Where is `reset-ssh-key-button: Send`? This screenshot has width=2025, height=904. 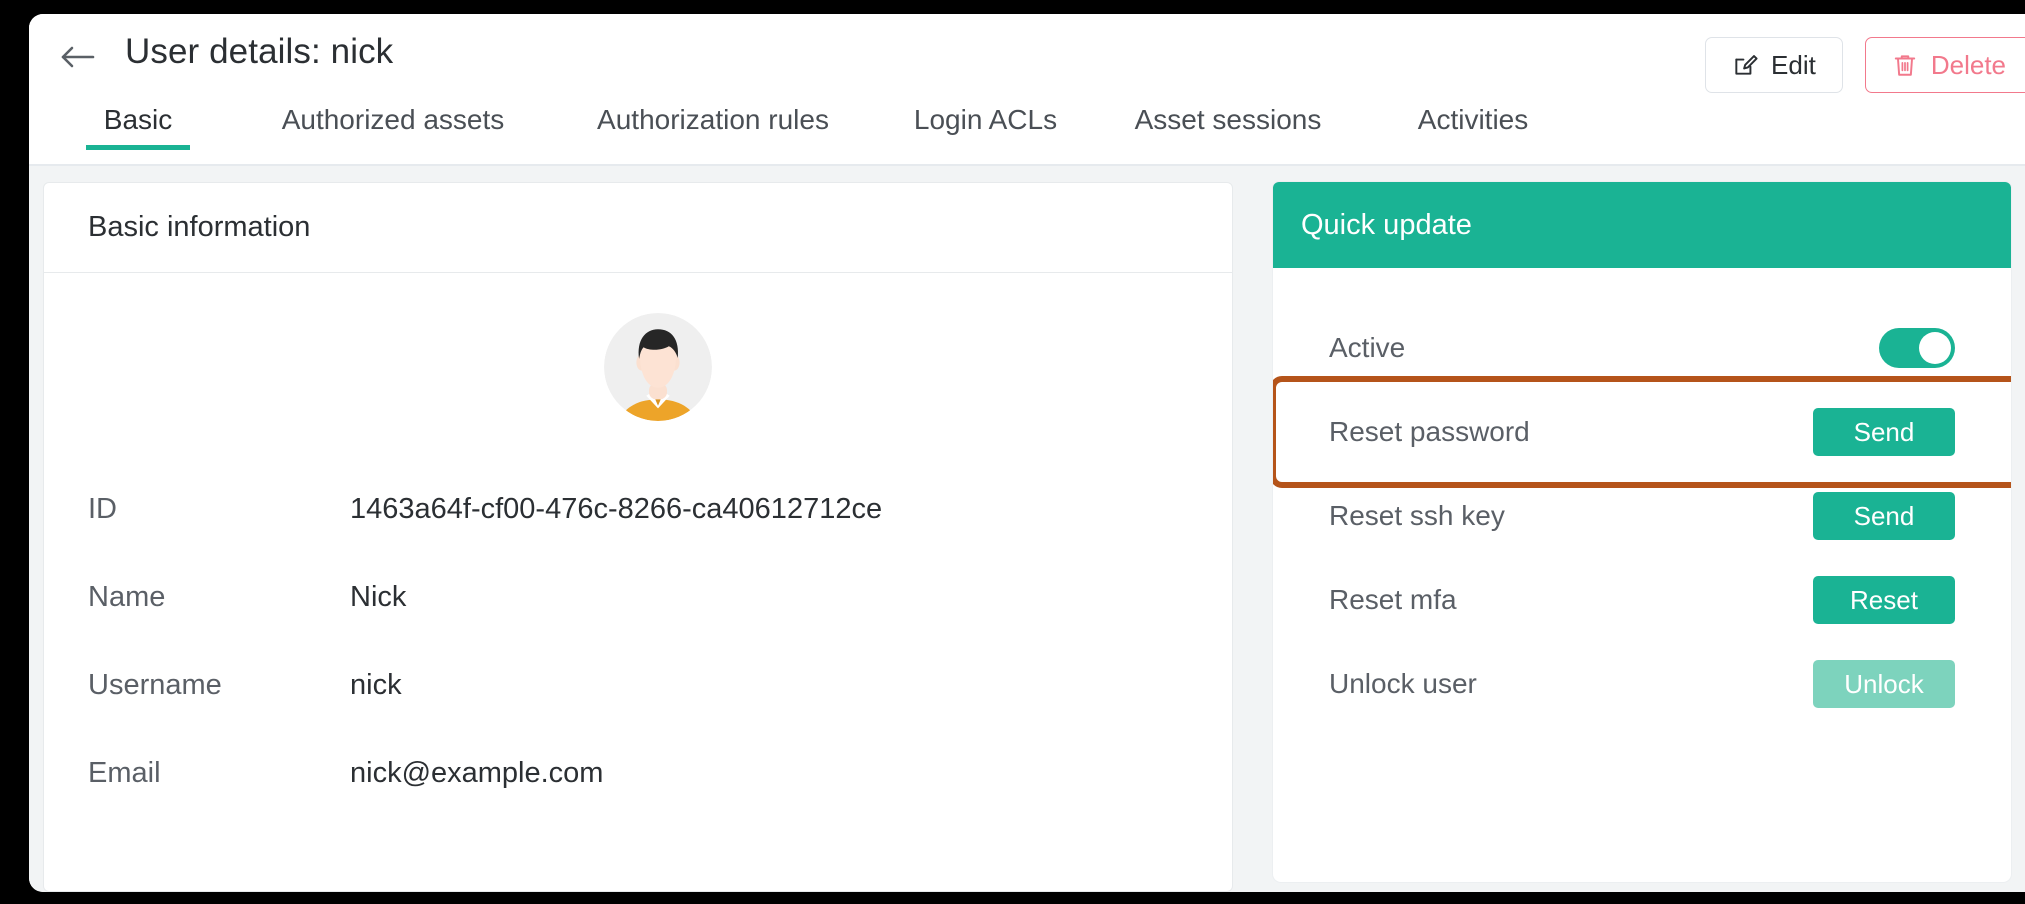 reset-ssh-key-button: Send is located at coordinates (1884, 516).